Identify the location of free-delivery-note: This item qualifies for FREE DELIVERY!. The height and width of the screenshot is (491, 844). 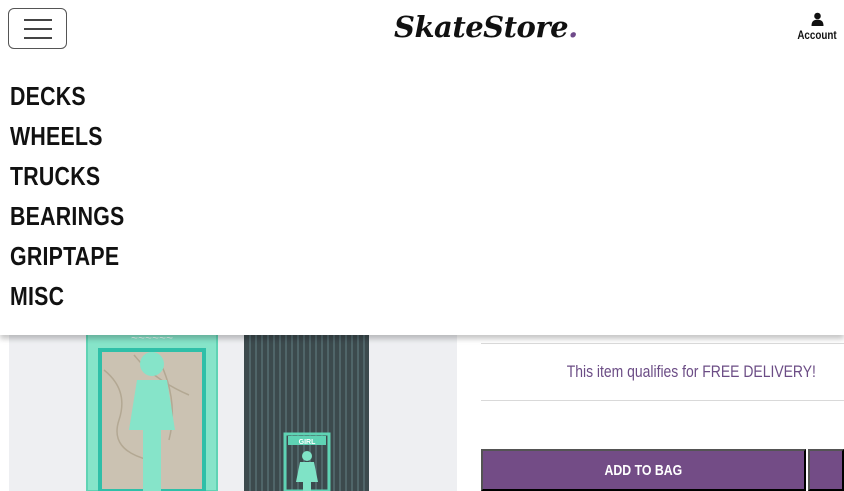
(691, 371).